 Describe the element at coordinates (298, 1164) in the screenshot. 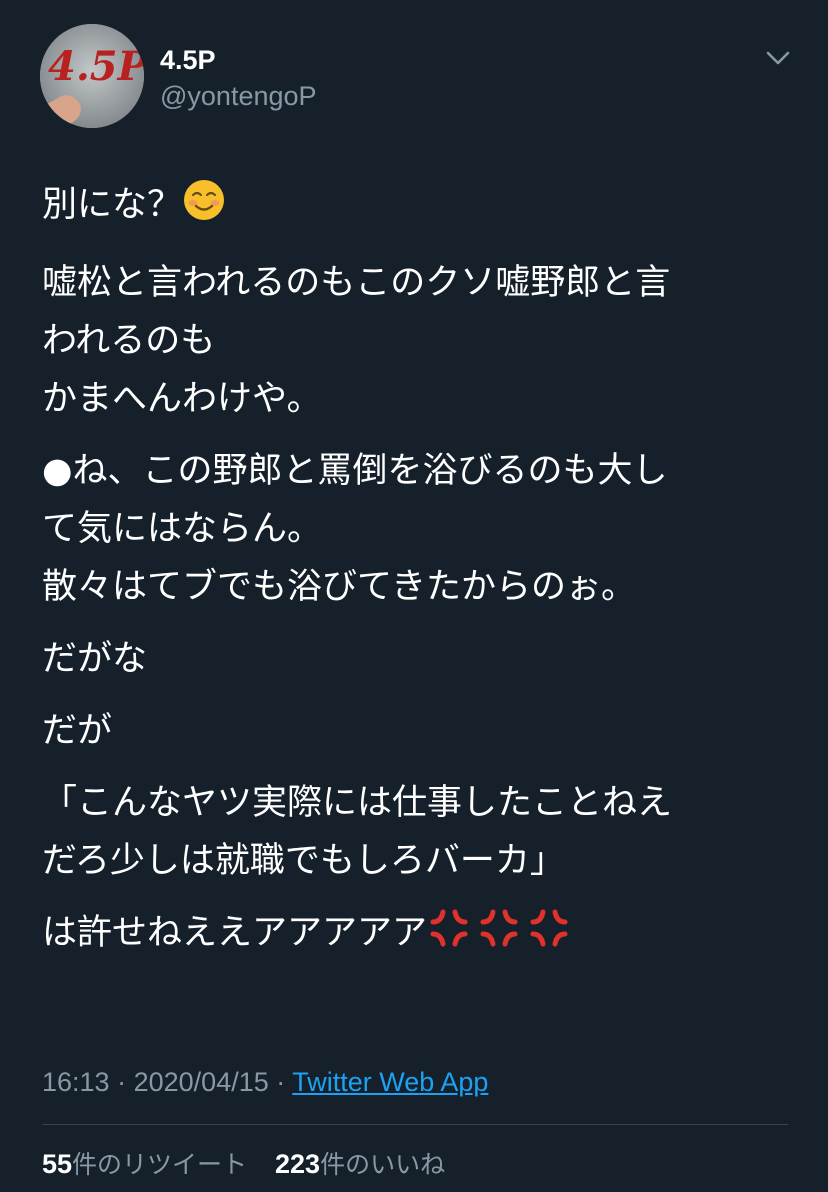

I see `like-count: 223` at that location.